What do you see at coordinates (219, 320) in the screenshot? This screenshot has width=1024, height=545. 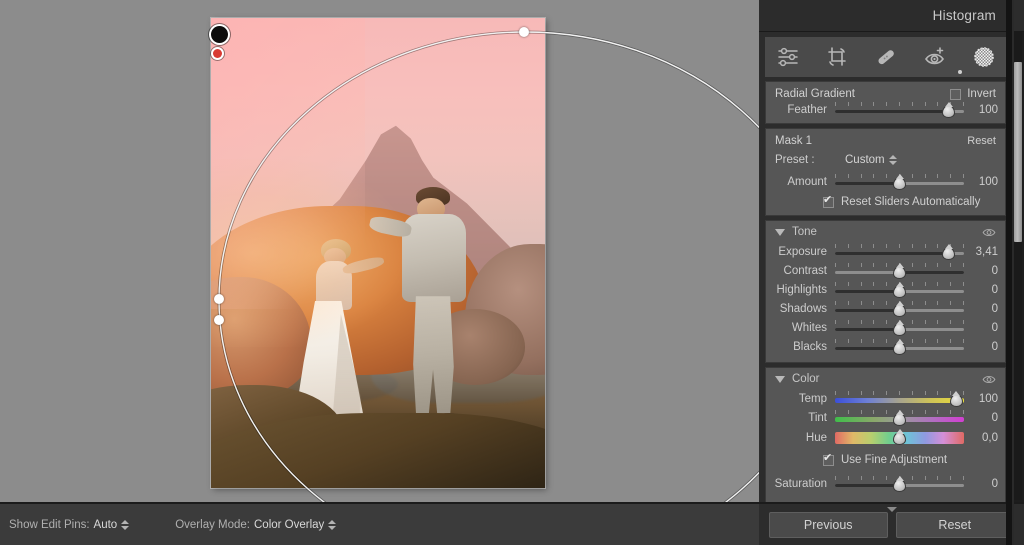 I see `ellipse-handle-left-lower` at bounding box center [219, 320].